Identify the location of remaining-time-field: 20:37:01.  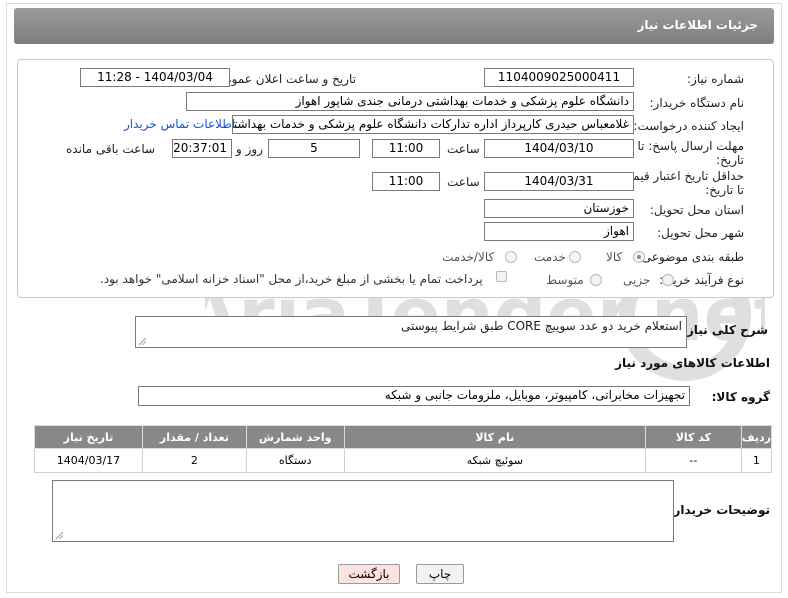
(202, 148).